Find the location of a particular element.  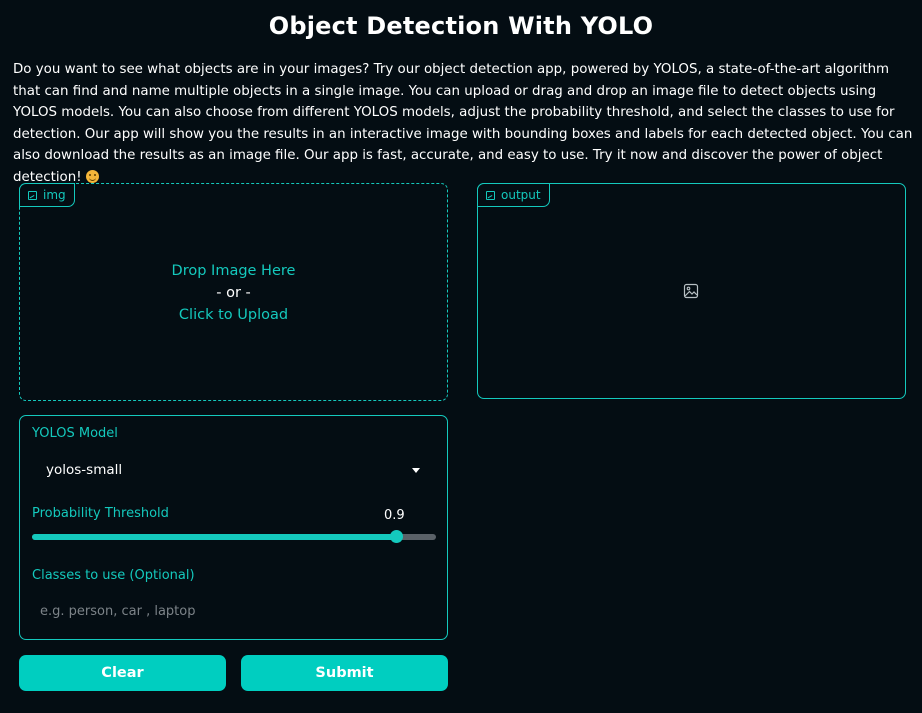

output-image-label: output is located at coordinates (521, 195).